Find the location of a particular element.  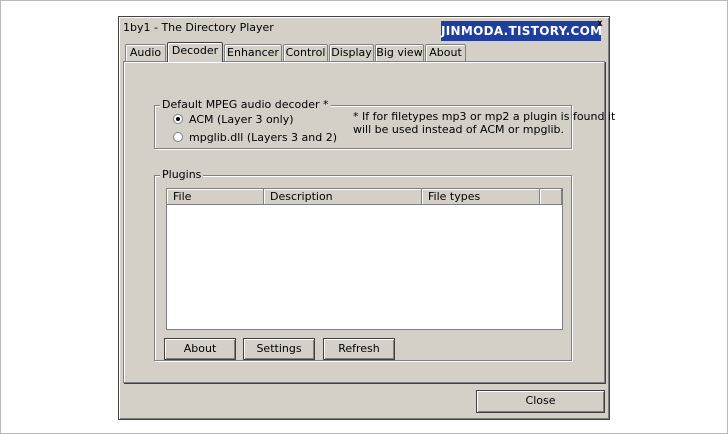

watermark-banner: JINMODA.TISTORY.COM is located at coordinates (521, 31).